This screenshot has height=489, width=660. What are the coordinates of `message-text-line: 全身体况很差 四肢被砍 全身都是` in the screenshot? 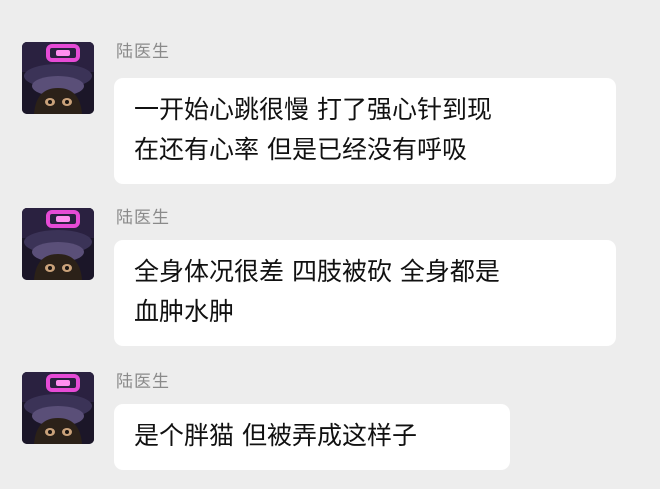 It's located at (317, 271).